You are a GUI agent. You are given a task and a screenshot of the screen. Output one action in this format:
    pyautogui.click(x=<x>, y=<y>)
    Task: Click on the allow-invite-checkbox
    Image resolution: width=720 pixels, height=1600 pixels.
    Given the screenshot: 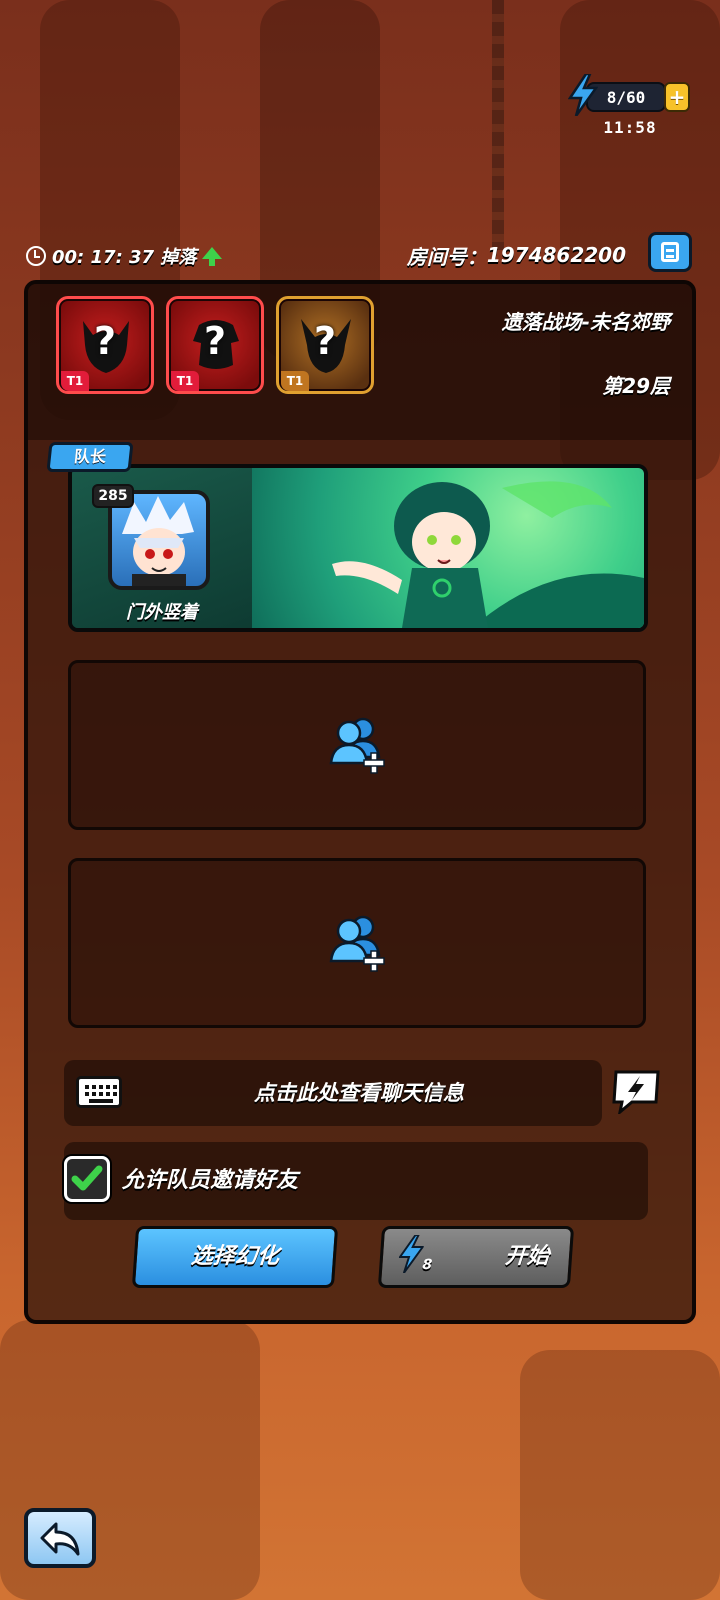 What is the action you would take?
    pyautogui.click(x=87, y=1179)
    